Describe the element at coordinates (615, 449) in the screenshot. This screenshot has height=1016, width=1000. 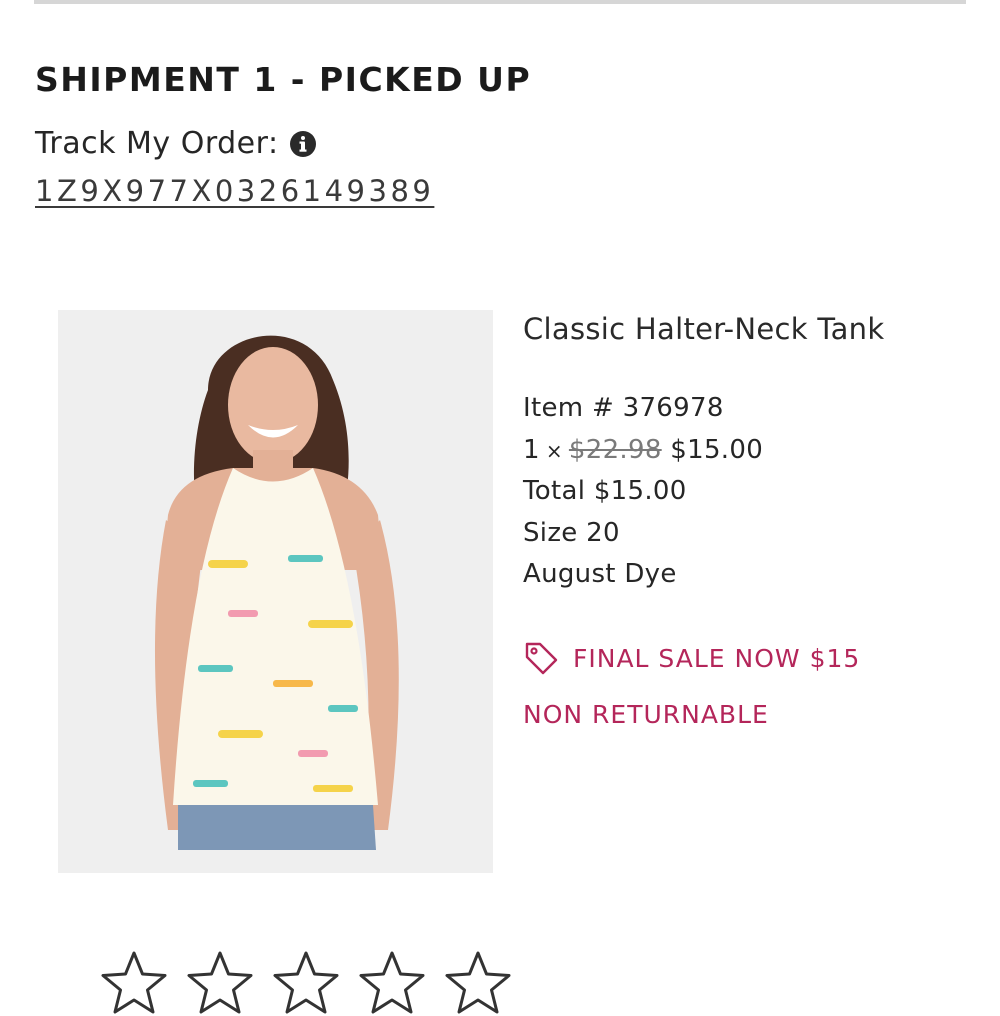
I see `original-price: $22.98` at that location.